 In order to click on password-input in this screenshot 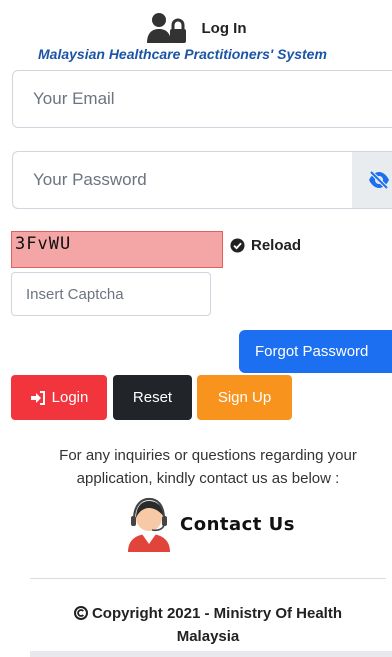, I will do `click(183, 180)`.